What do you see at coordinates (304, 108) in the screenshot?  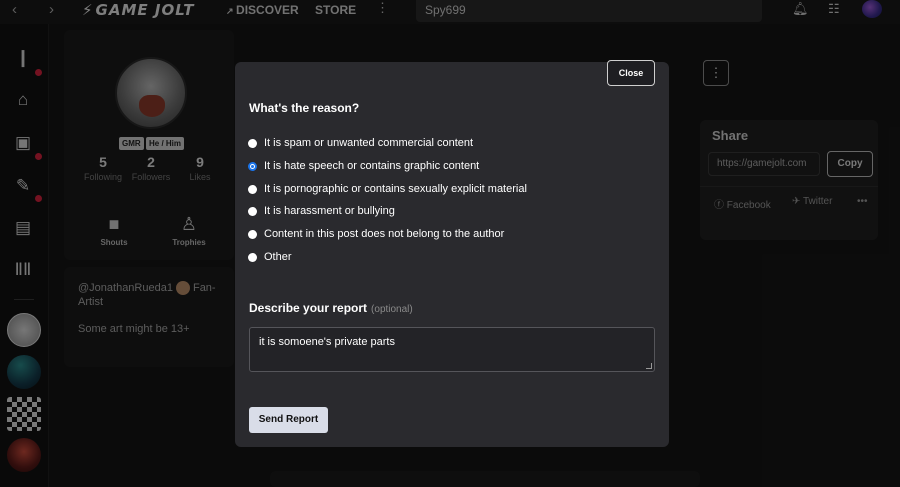 I see `modal-title: What's the reason?` at bounding box center [304, 108].